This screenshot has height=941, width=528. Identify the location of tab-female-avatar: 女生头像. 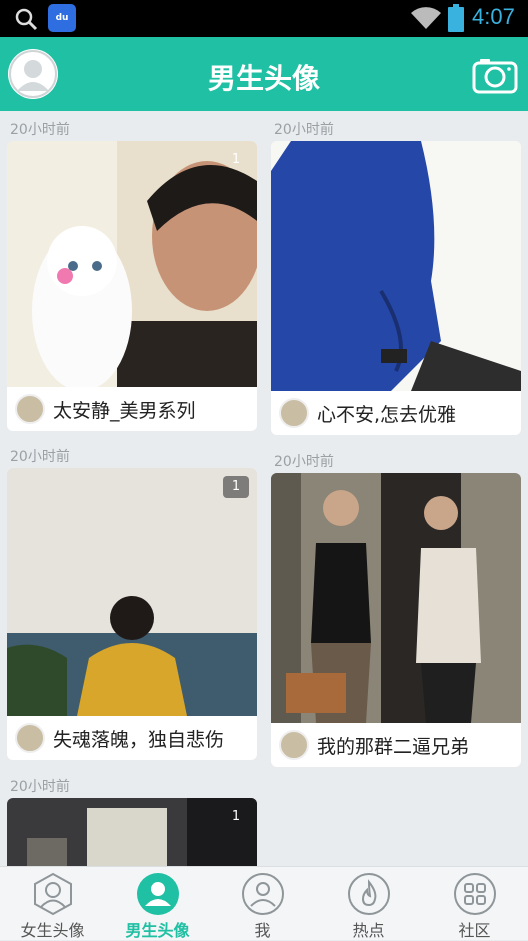
(52, 904).